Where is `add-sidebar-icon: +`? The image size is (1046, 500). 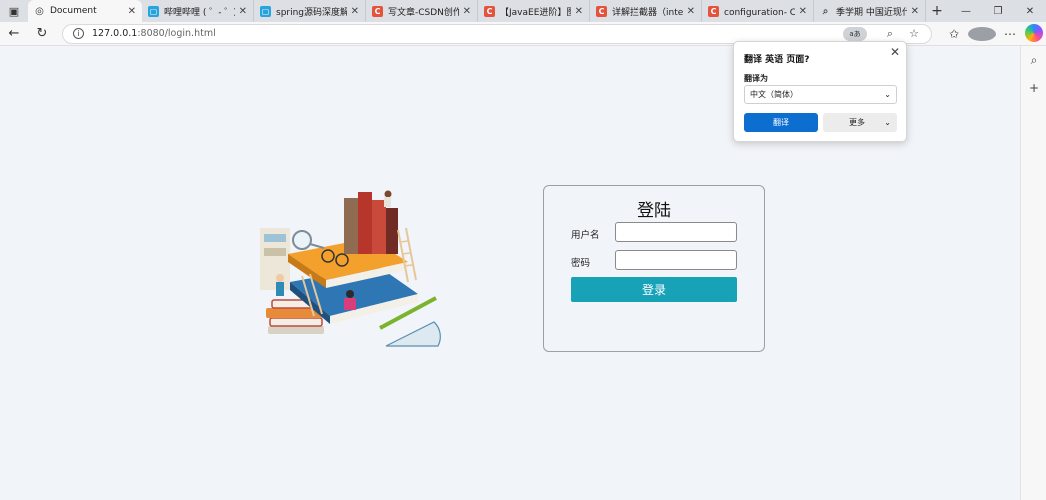 add-sidebar-icon: + is located at coordinates (1033, 88).